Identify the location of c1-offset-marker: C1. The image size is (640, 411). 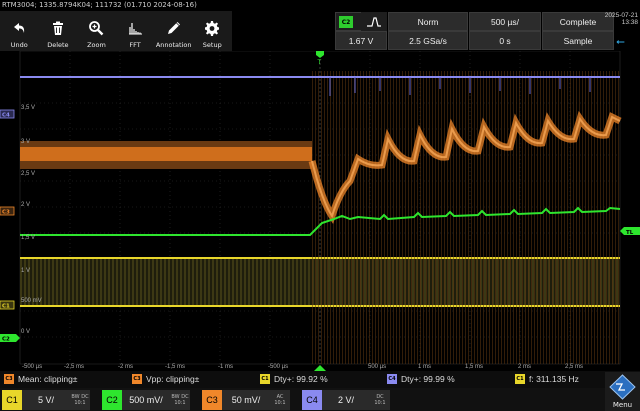
(7, 305).